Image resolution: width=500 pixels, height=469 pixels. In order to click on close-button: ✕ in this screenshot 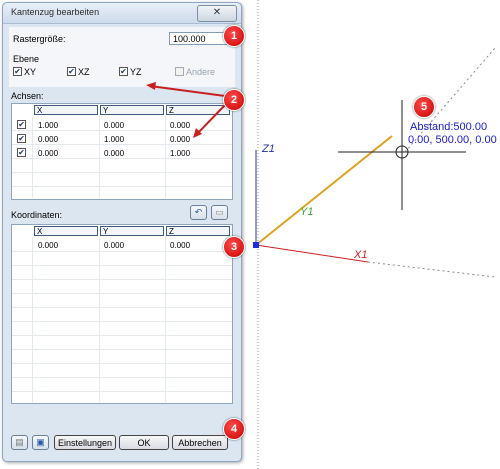, I will do `click(217, 13)`.